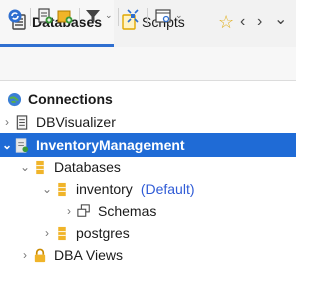 The image size is (320, 300). What do you see at coordinates (110, 145) in the screenshot?
I see `inventorymanagement-label: InventoryManagement` at bounding box center [110, 145].